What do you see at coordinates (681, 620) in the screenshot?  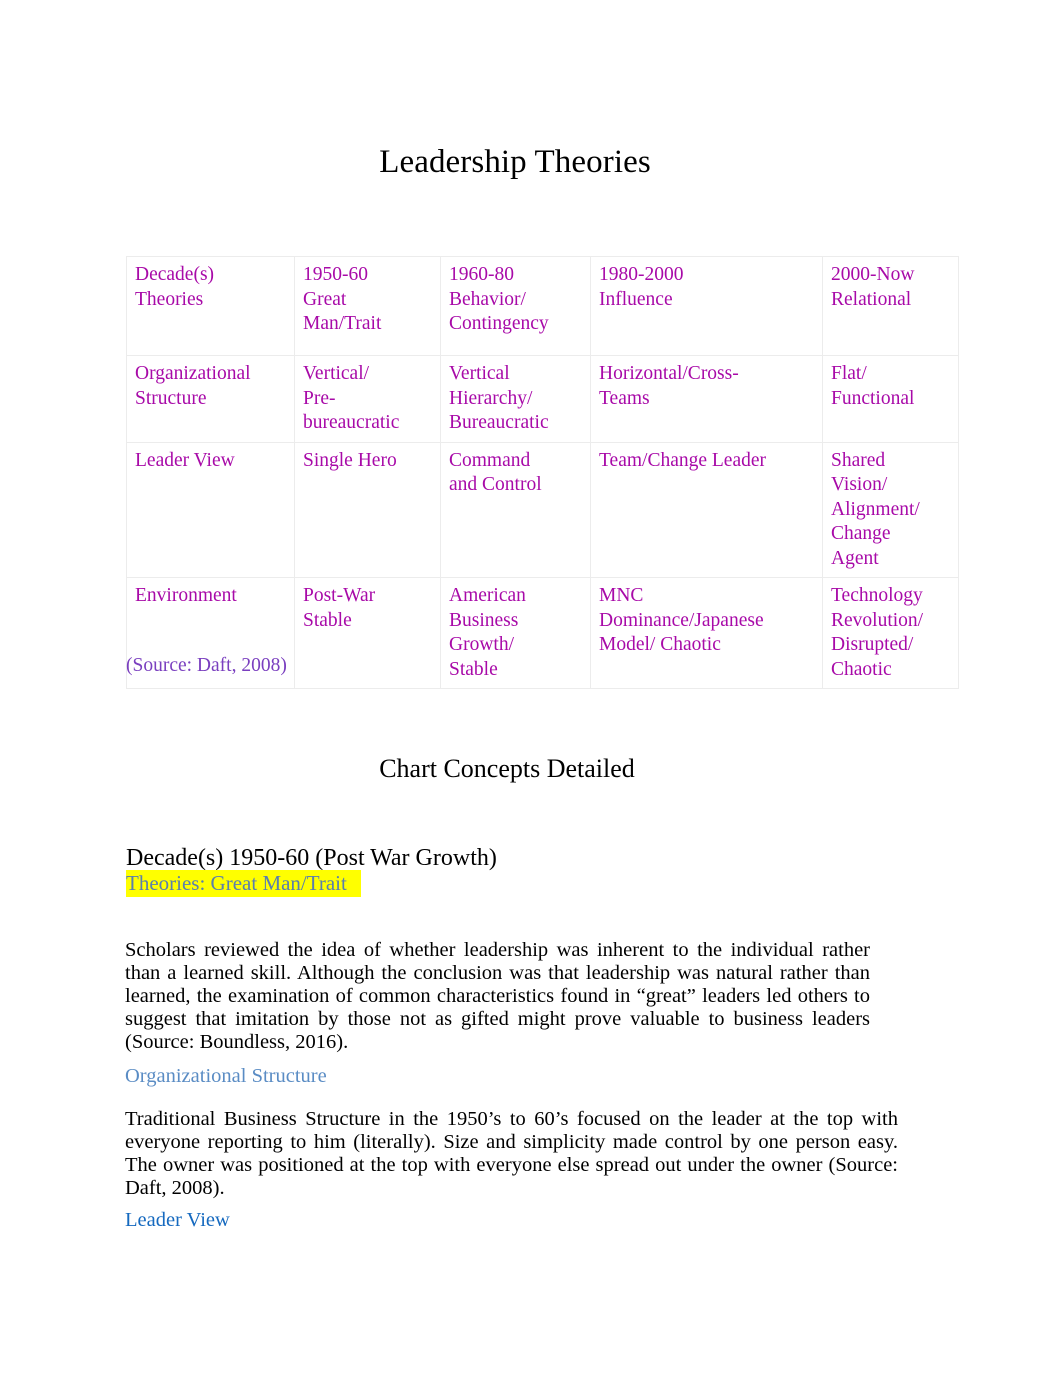 I see `cell-text: MNC Dominance/Japanese Model/ Chaotic` at bounding box center [681, 620].